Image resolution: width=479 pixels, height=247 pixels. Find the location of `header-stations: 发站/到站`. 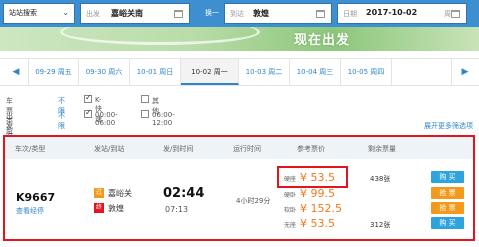

header-stations: 发站/到站 is located at coordinates (109, 149).